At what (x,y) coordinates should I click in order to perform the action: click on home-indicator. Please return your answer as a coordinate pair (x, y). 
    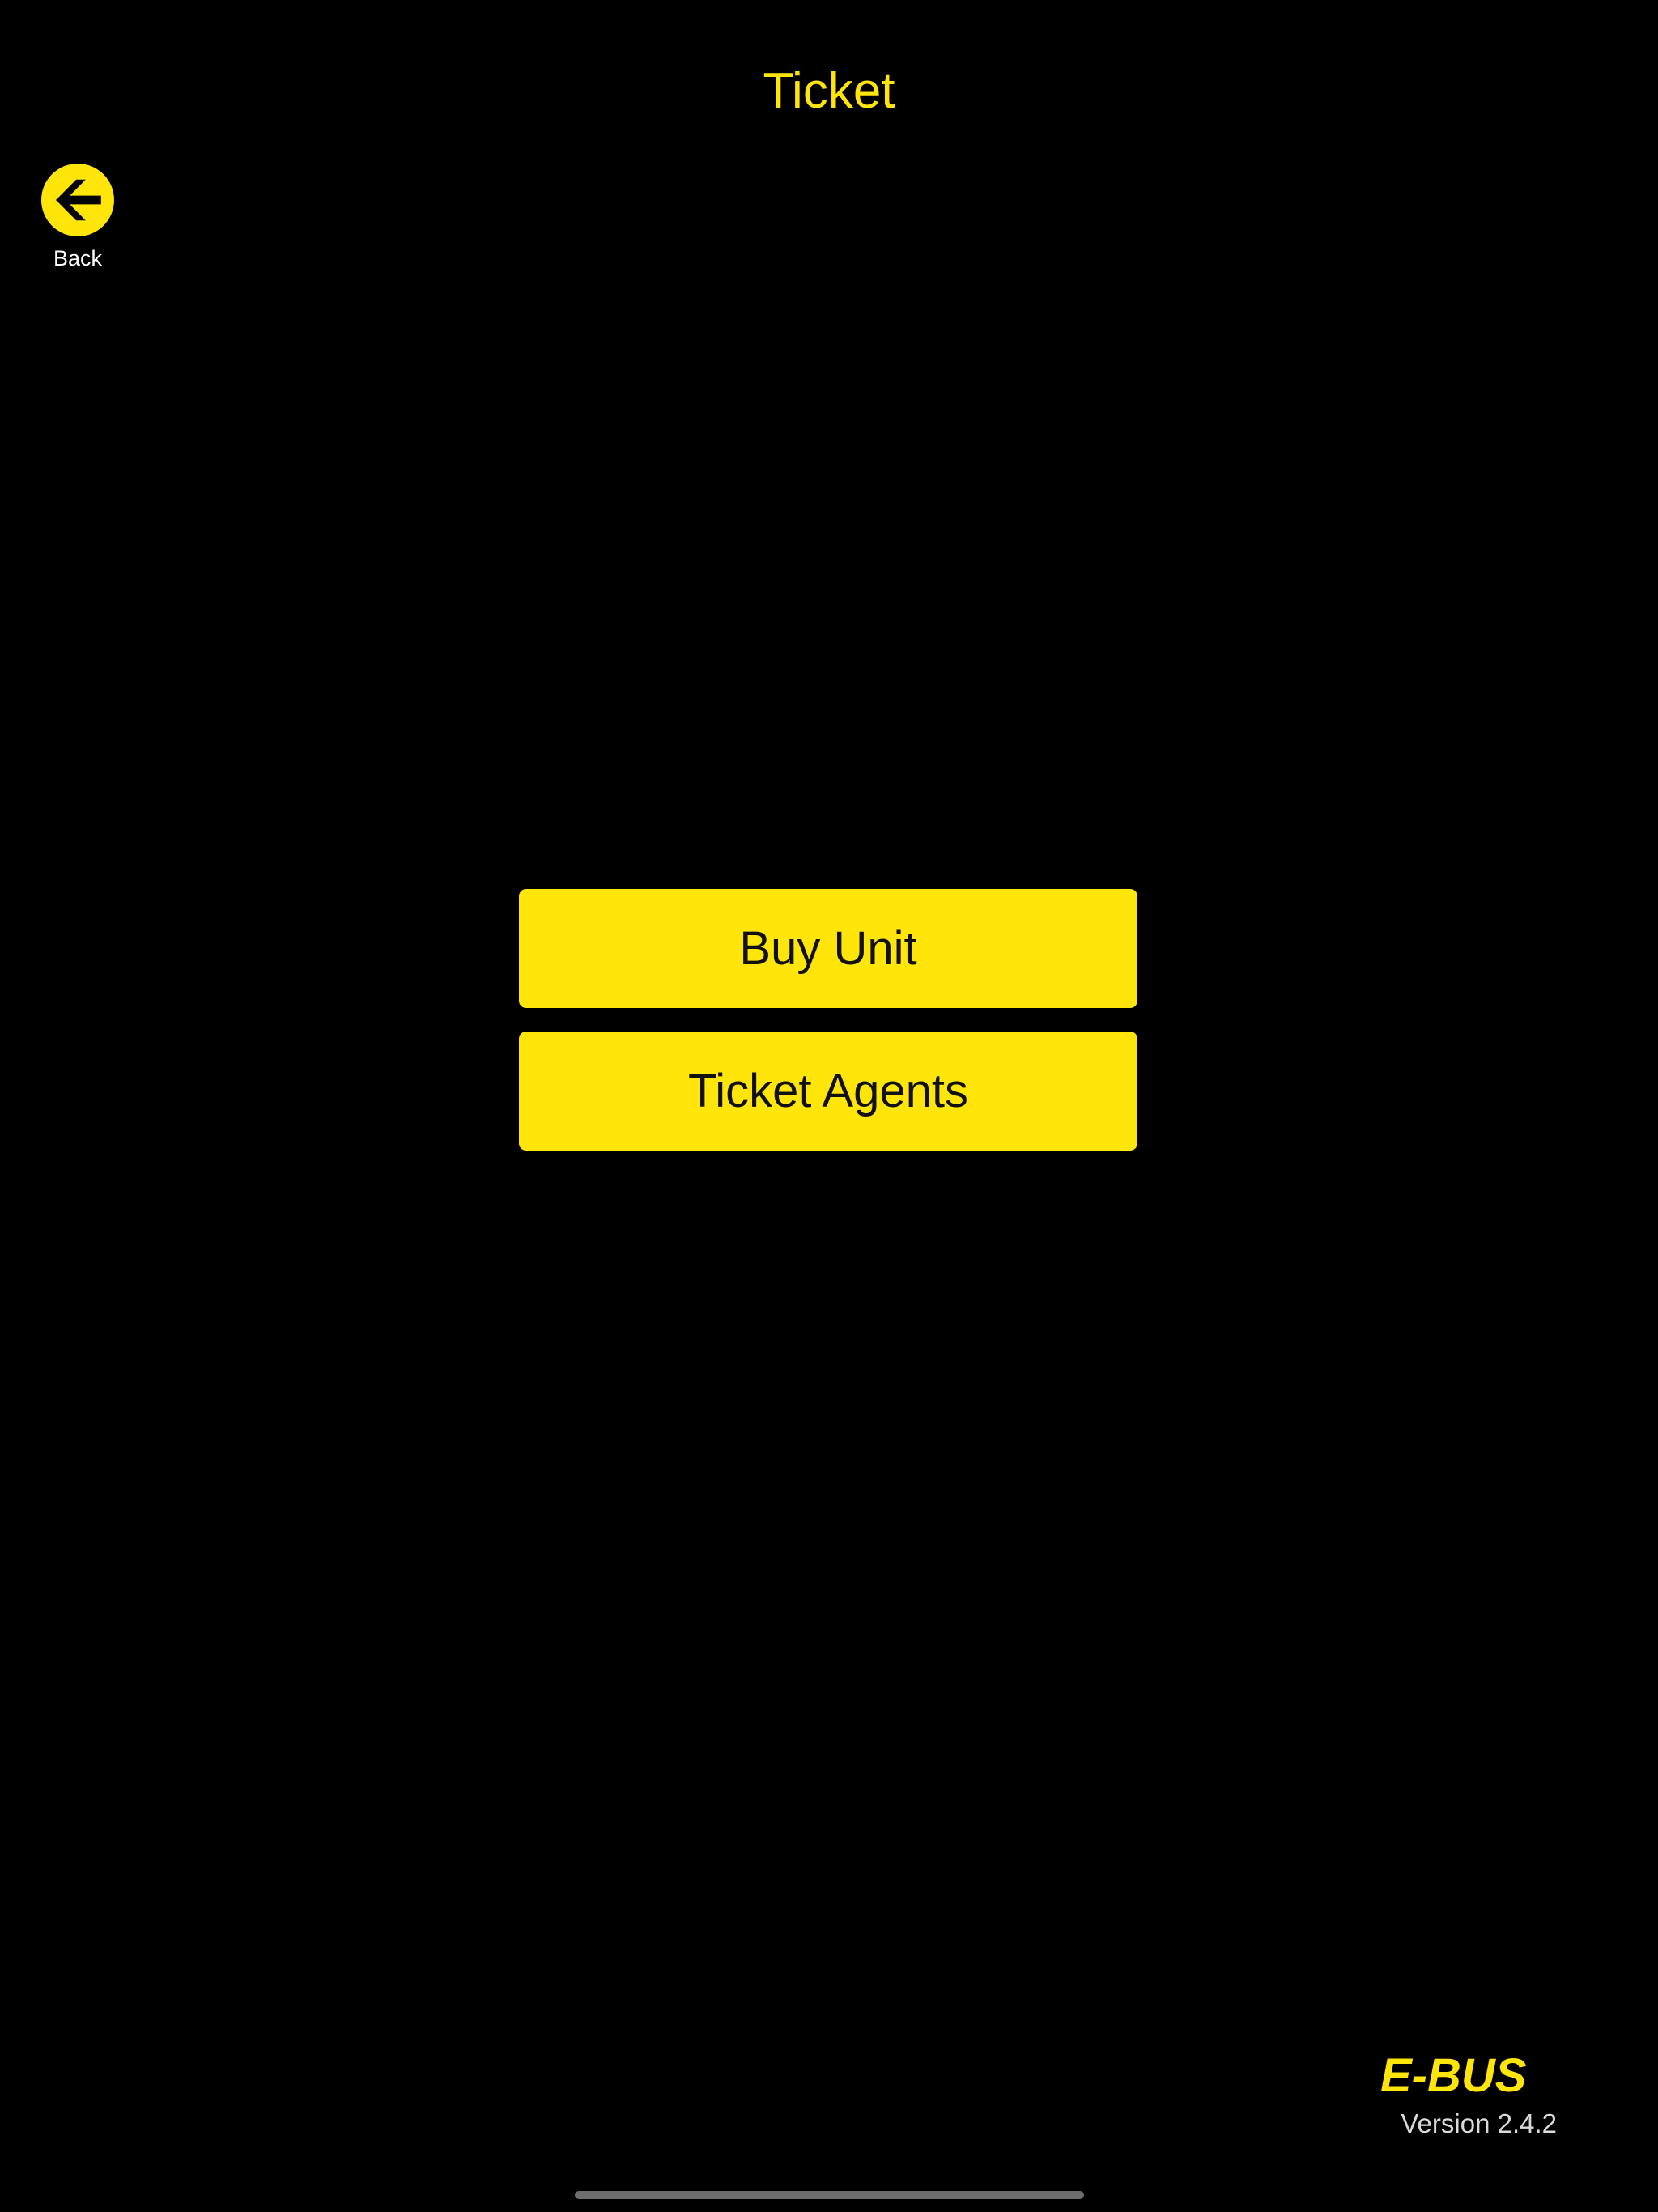
    Looking at the image, I should click on (829, 2195).